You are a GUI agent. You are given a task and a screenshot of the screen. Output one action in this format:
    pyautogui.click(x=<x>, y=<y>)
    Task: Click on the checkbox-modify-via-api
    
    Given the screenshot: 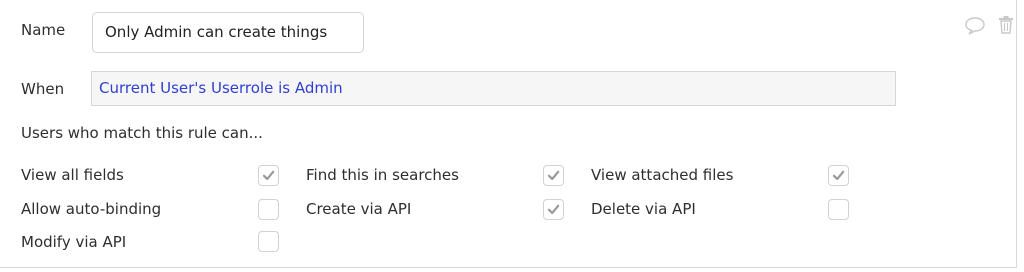 What is the action you would take?
    pyautogui.click(x=268, y=241)
    